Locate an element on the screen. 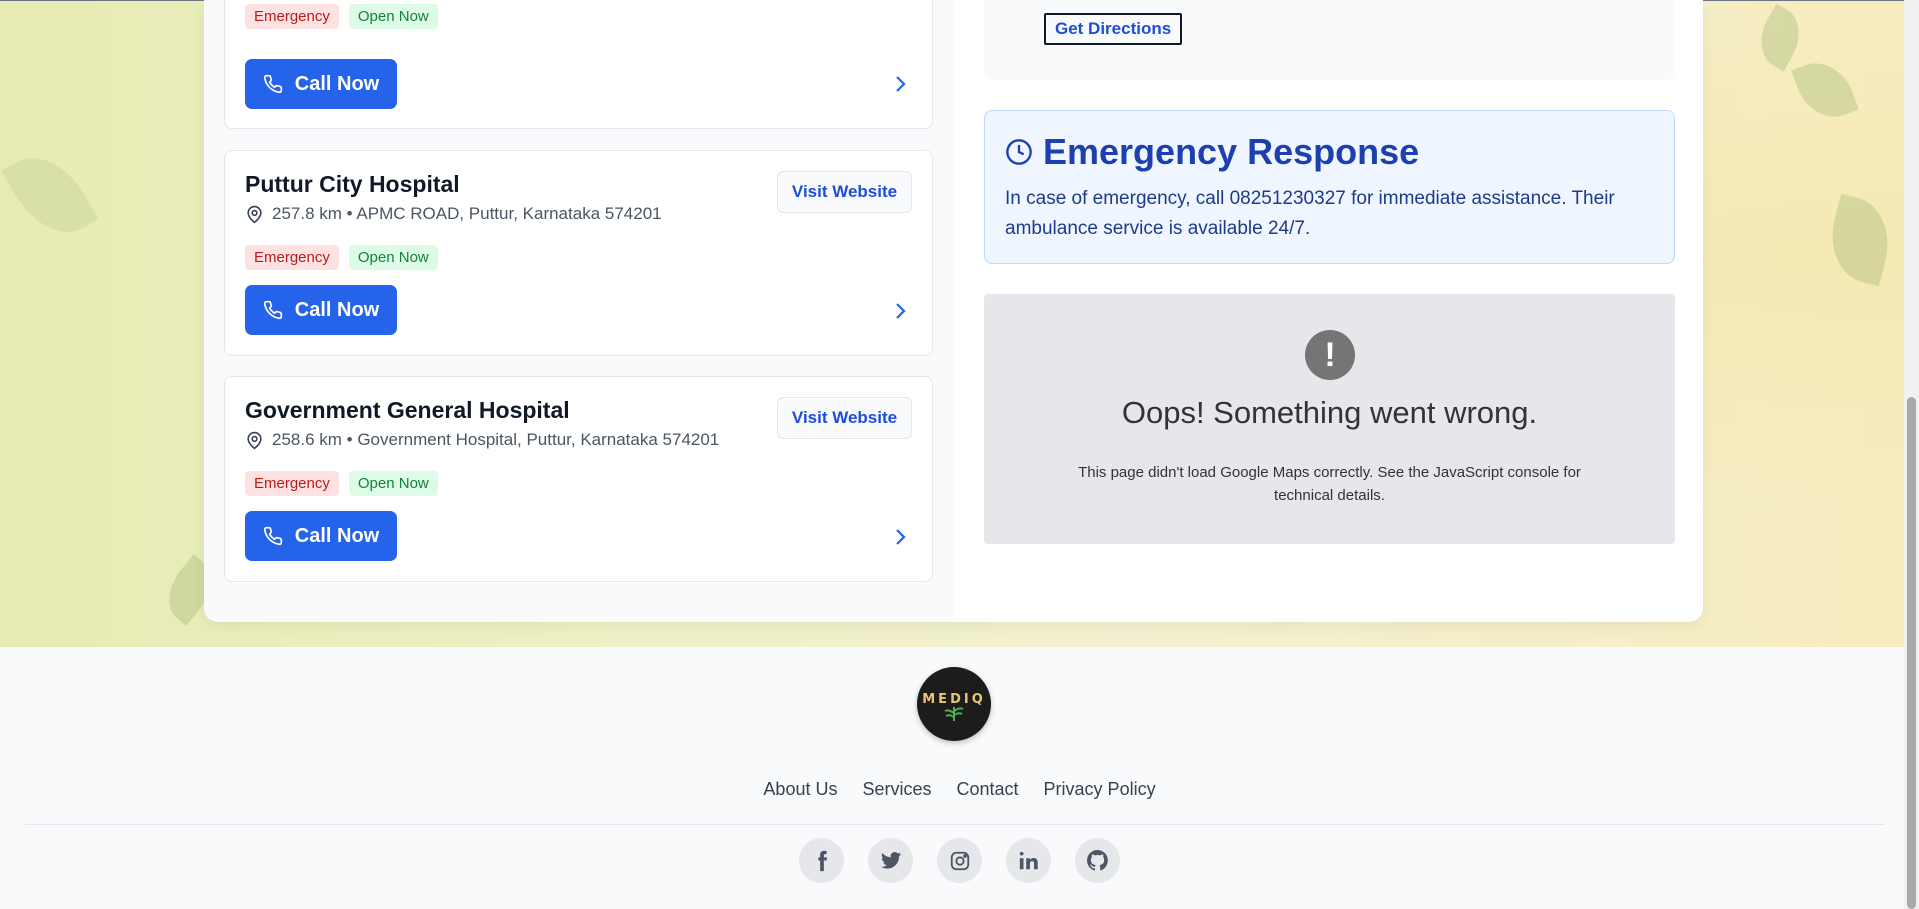 The height and width of the screenshot is (909, 1919). scrollbar-thumb is located at coordinates (1911, 653).